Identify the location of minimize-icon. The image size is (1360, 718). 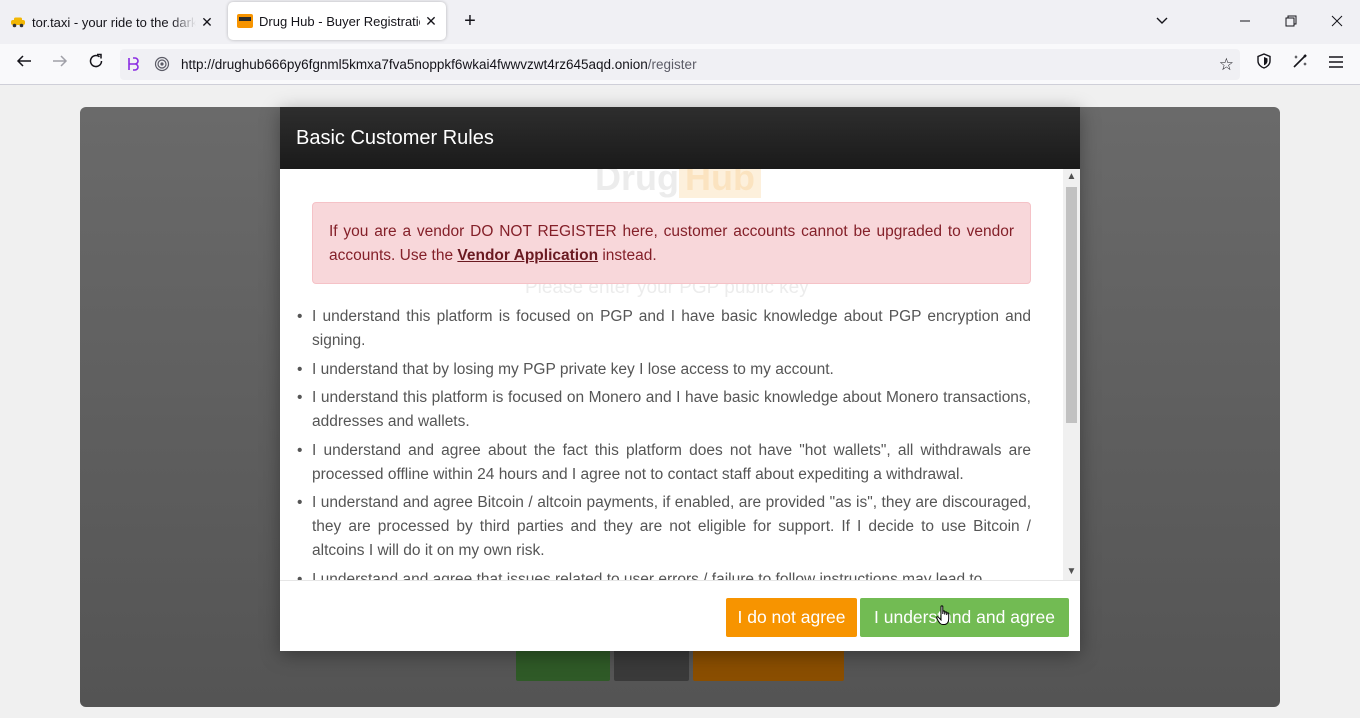
(1245, 22).